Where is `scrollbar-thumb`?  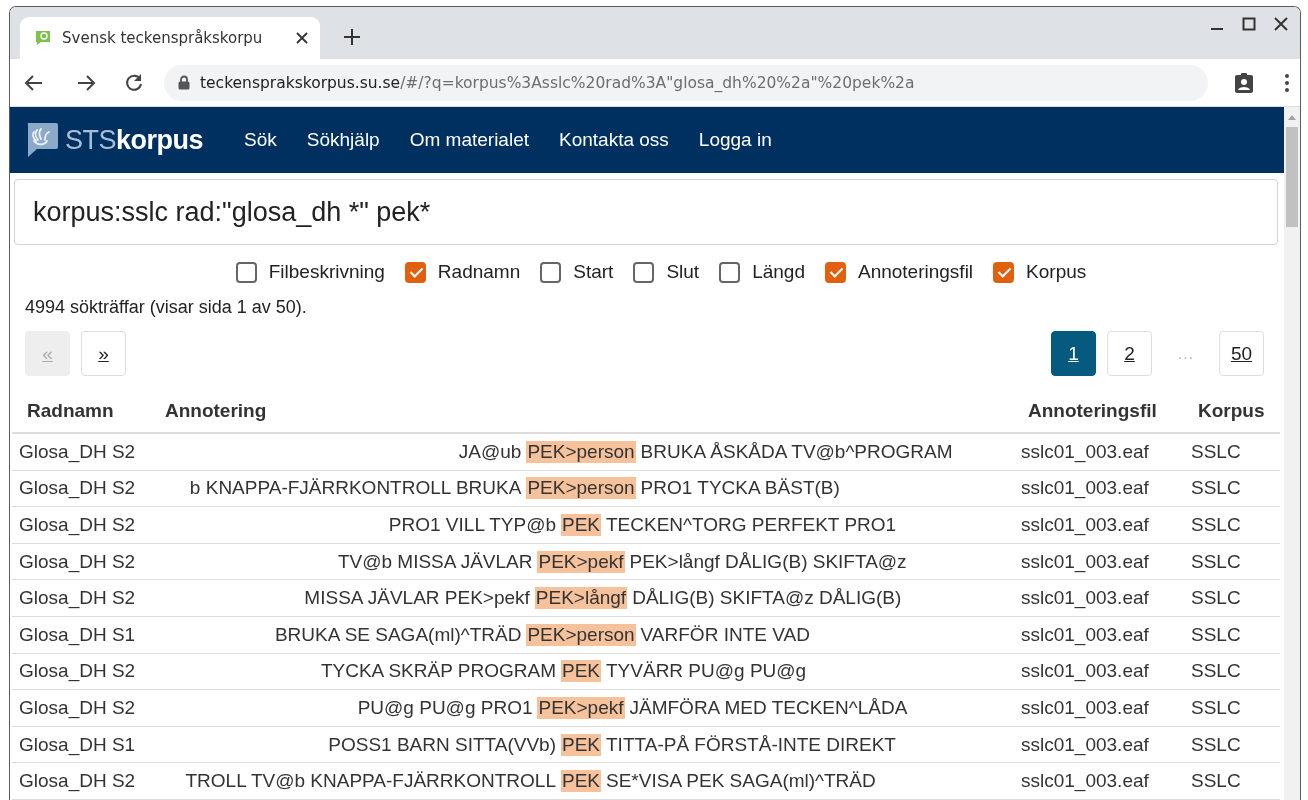 scrollbar-thumb is located at coordinates (1292, 177).